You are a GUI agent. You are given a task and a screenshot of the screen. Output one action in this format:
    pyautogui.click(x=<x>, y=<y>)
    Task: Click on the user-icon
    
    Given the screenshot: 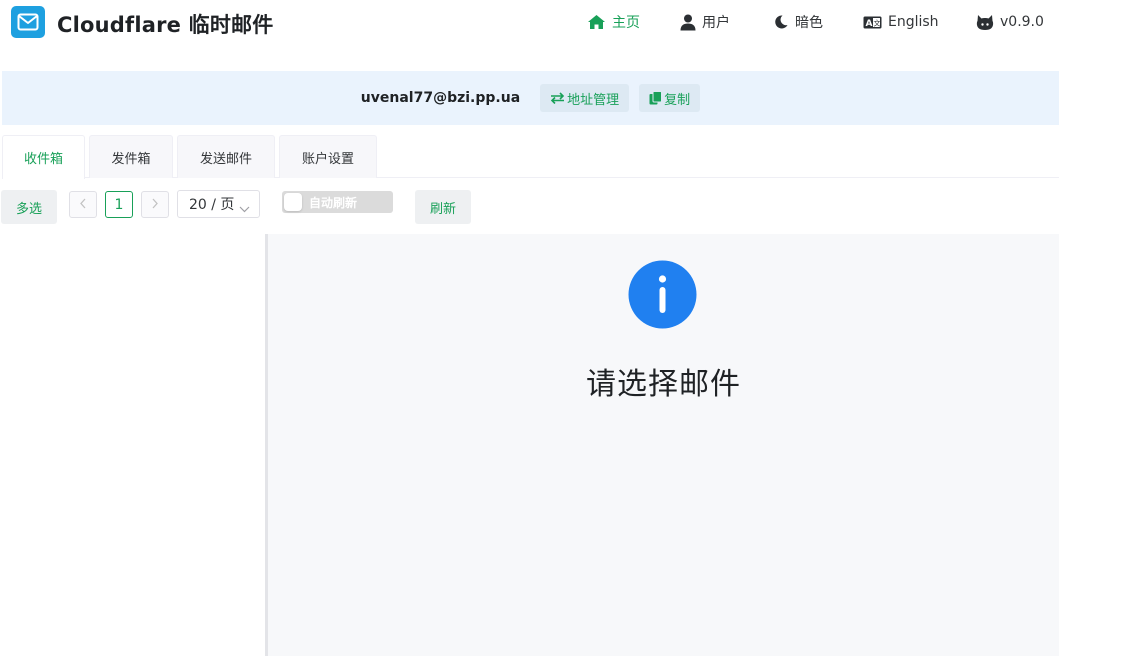 What is the action you would take?
    pyautogui.click(x=688, y=22)
    